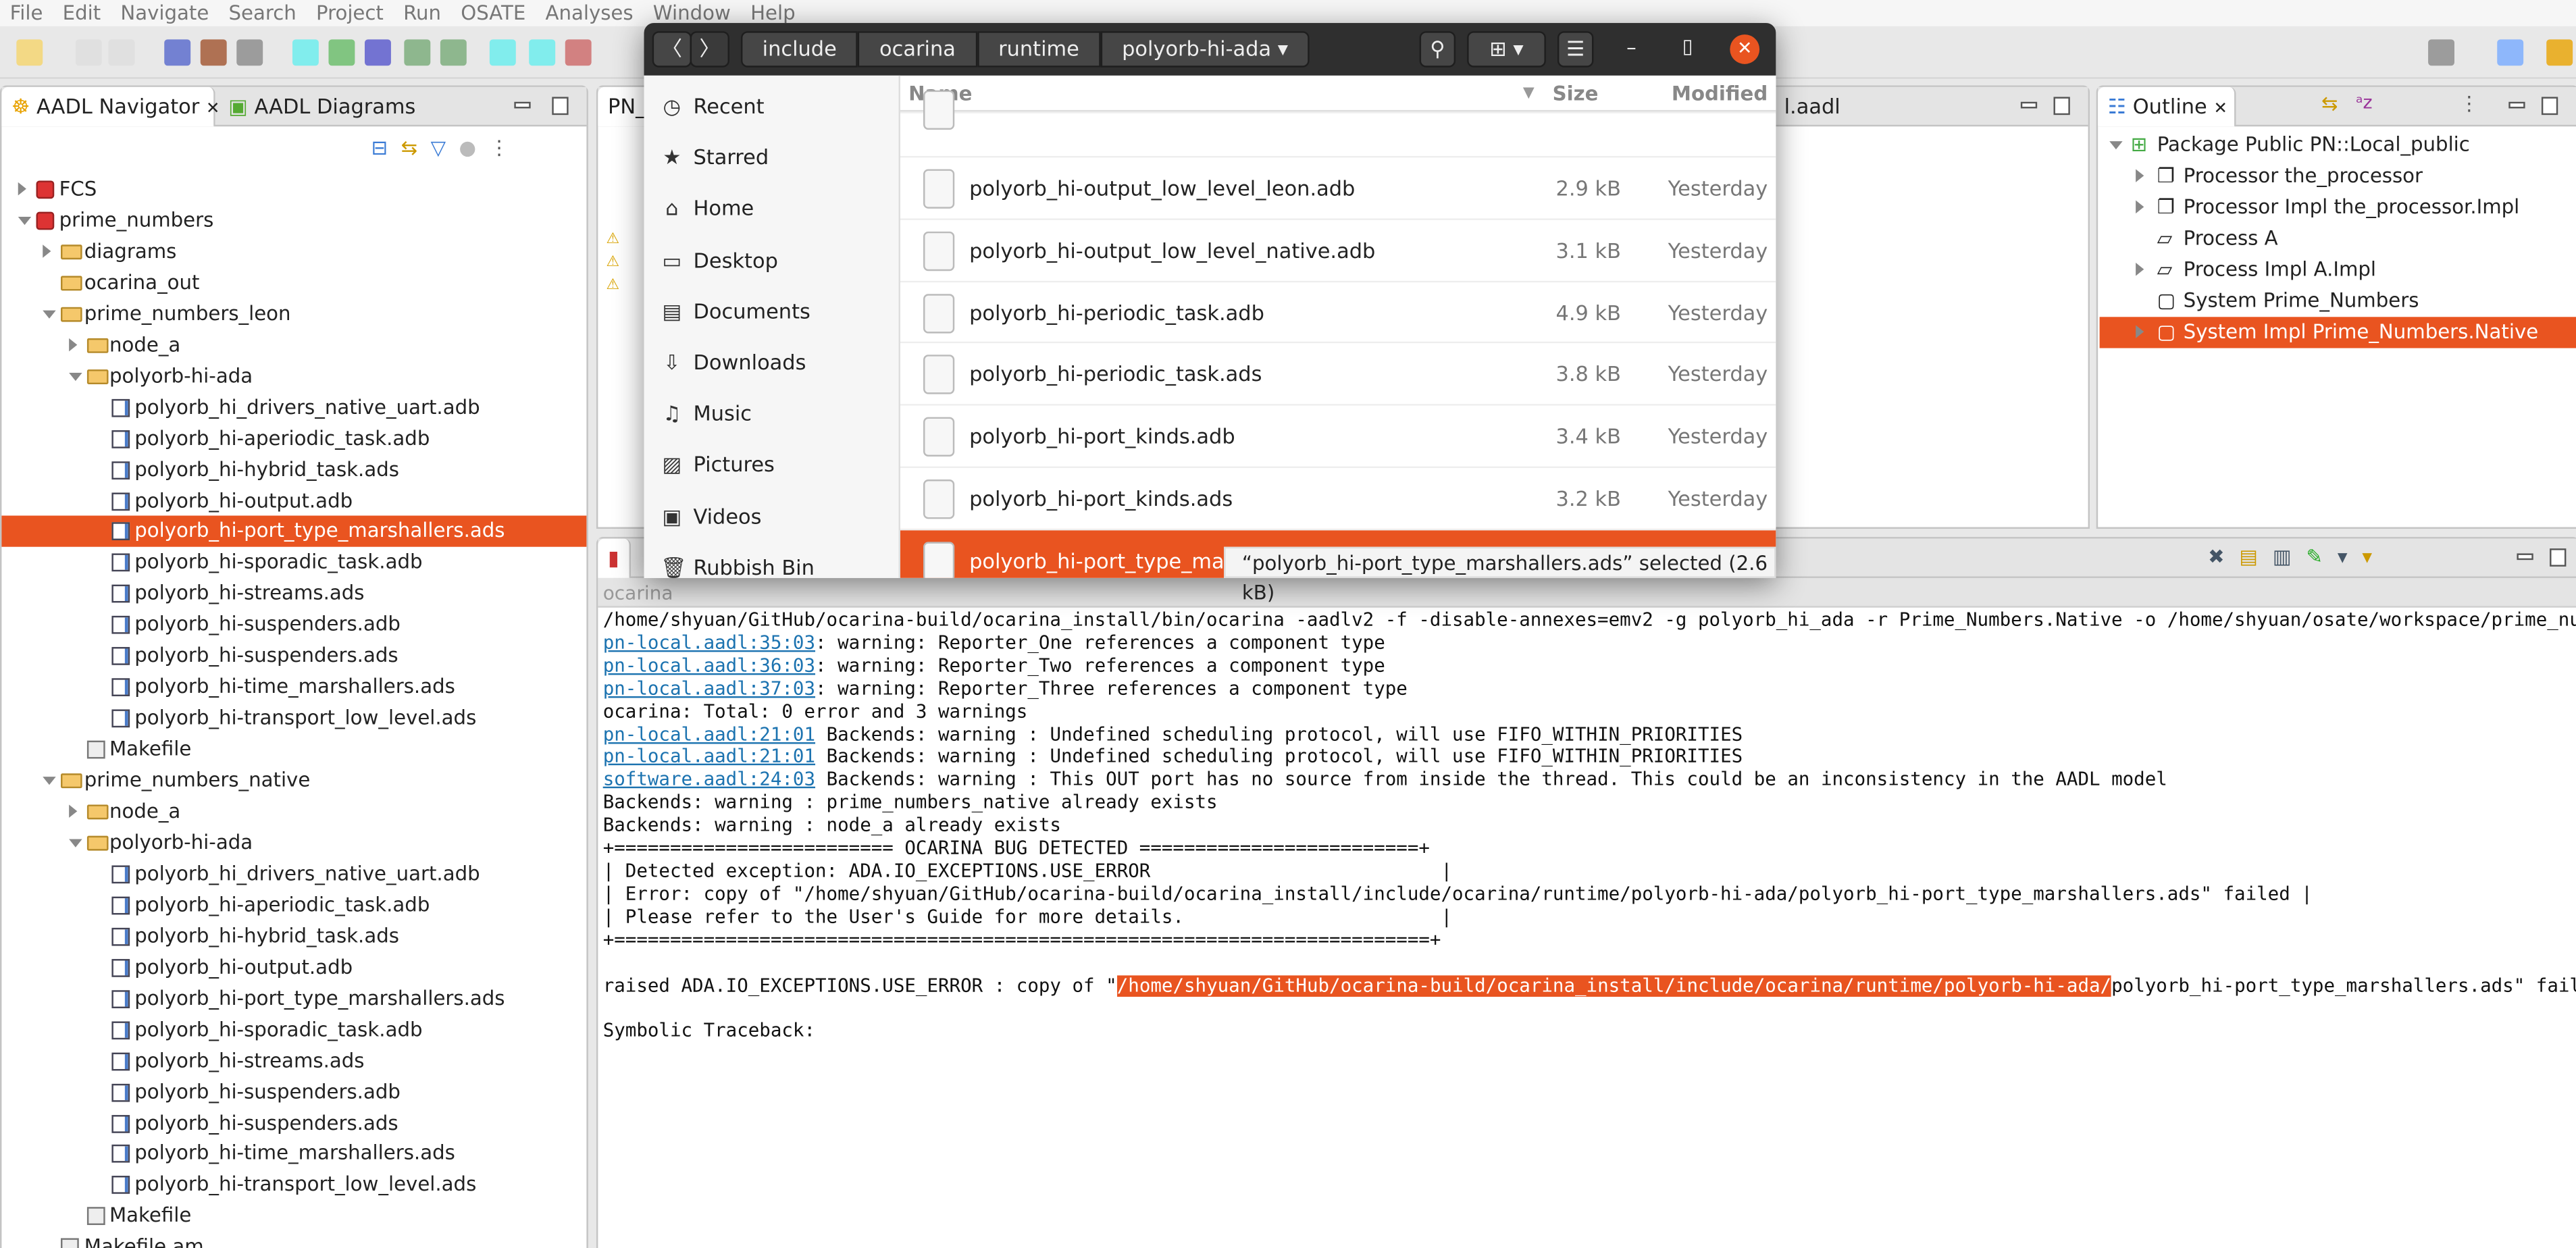  Describe the element at coordinates (2441, 52) in the screenshot. I see `search-icon` at that location.